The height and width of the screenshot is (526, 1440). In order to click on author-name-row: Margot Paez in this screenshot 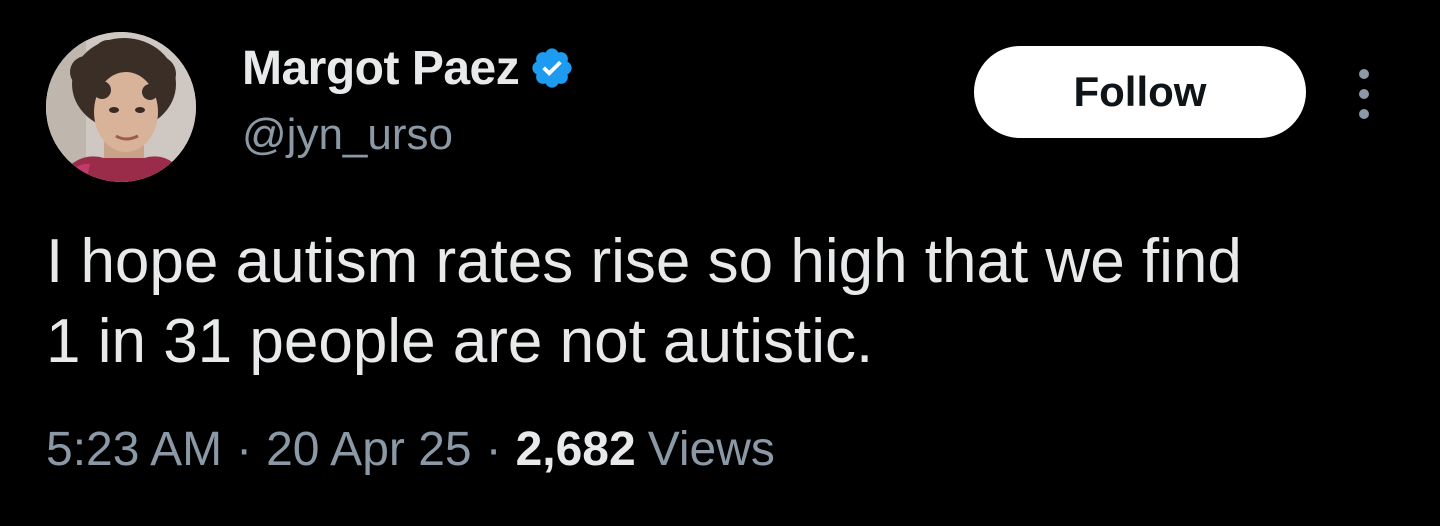, I will do `click(408, 68)`.